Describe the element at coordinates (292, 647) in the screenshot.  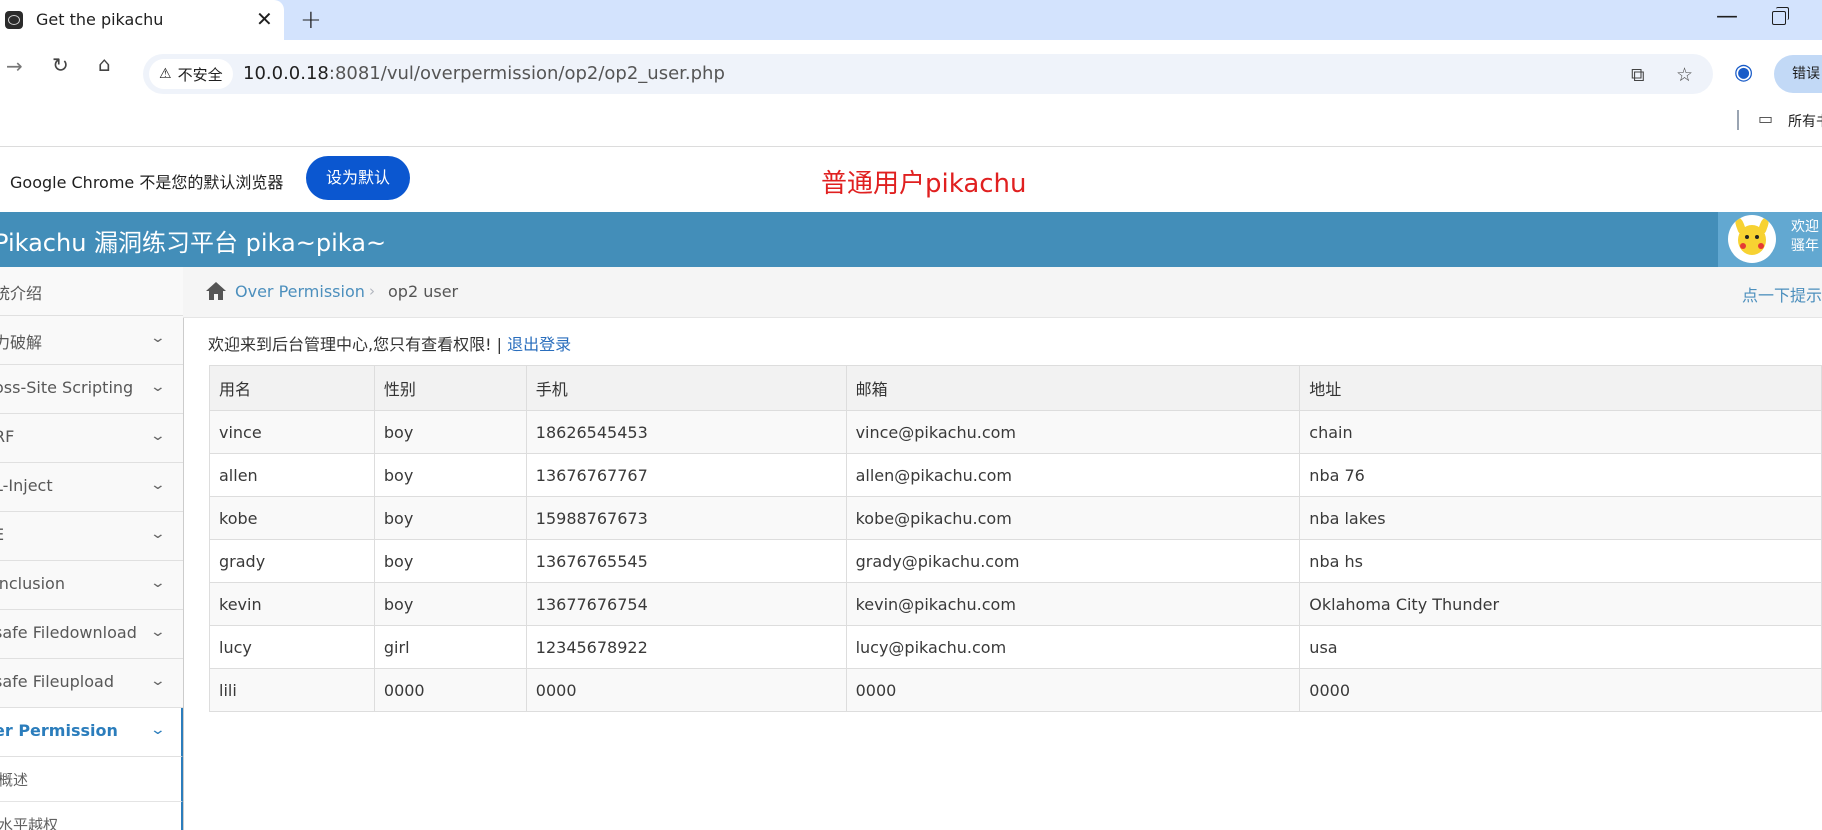
I see `table-cell: lucy` at that location.